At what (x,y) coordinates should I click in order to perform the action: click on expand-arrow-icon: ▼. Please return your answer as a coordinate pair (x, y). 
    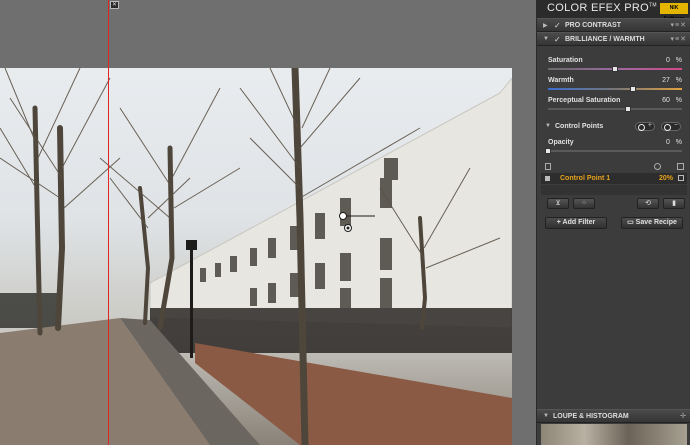
    Looking at the image, I should click on (546, 416).